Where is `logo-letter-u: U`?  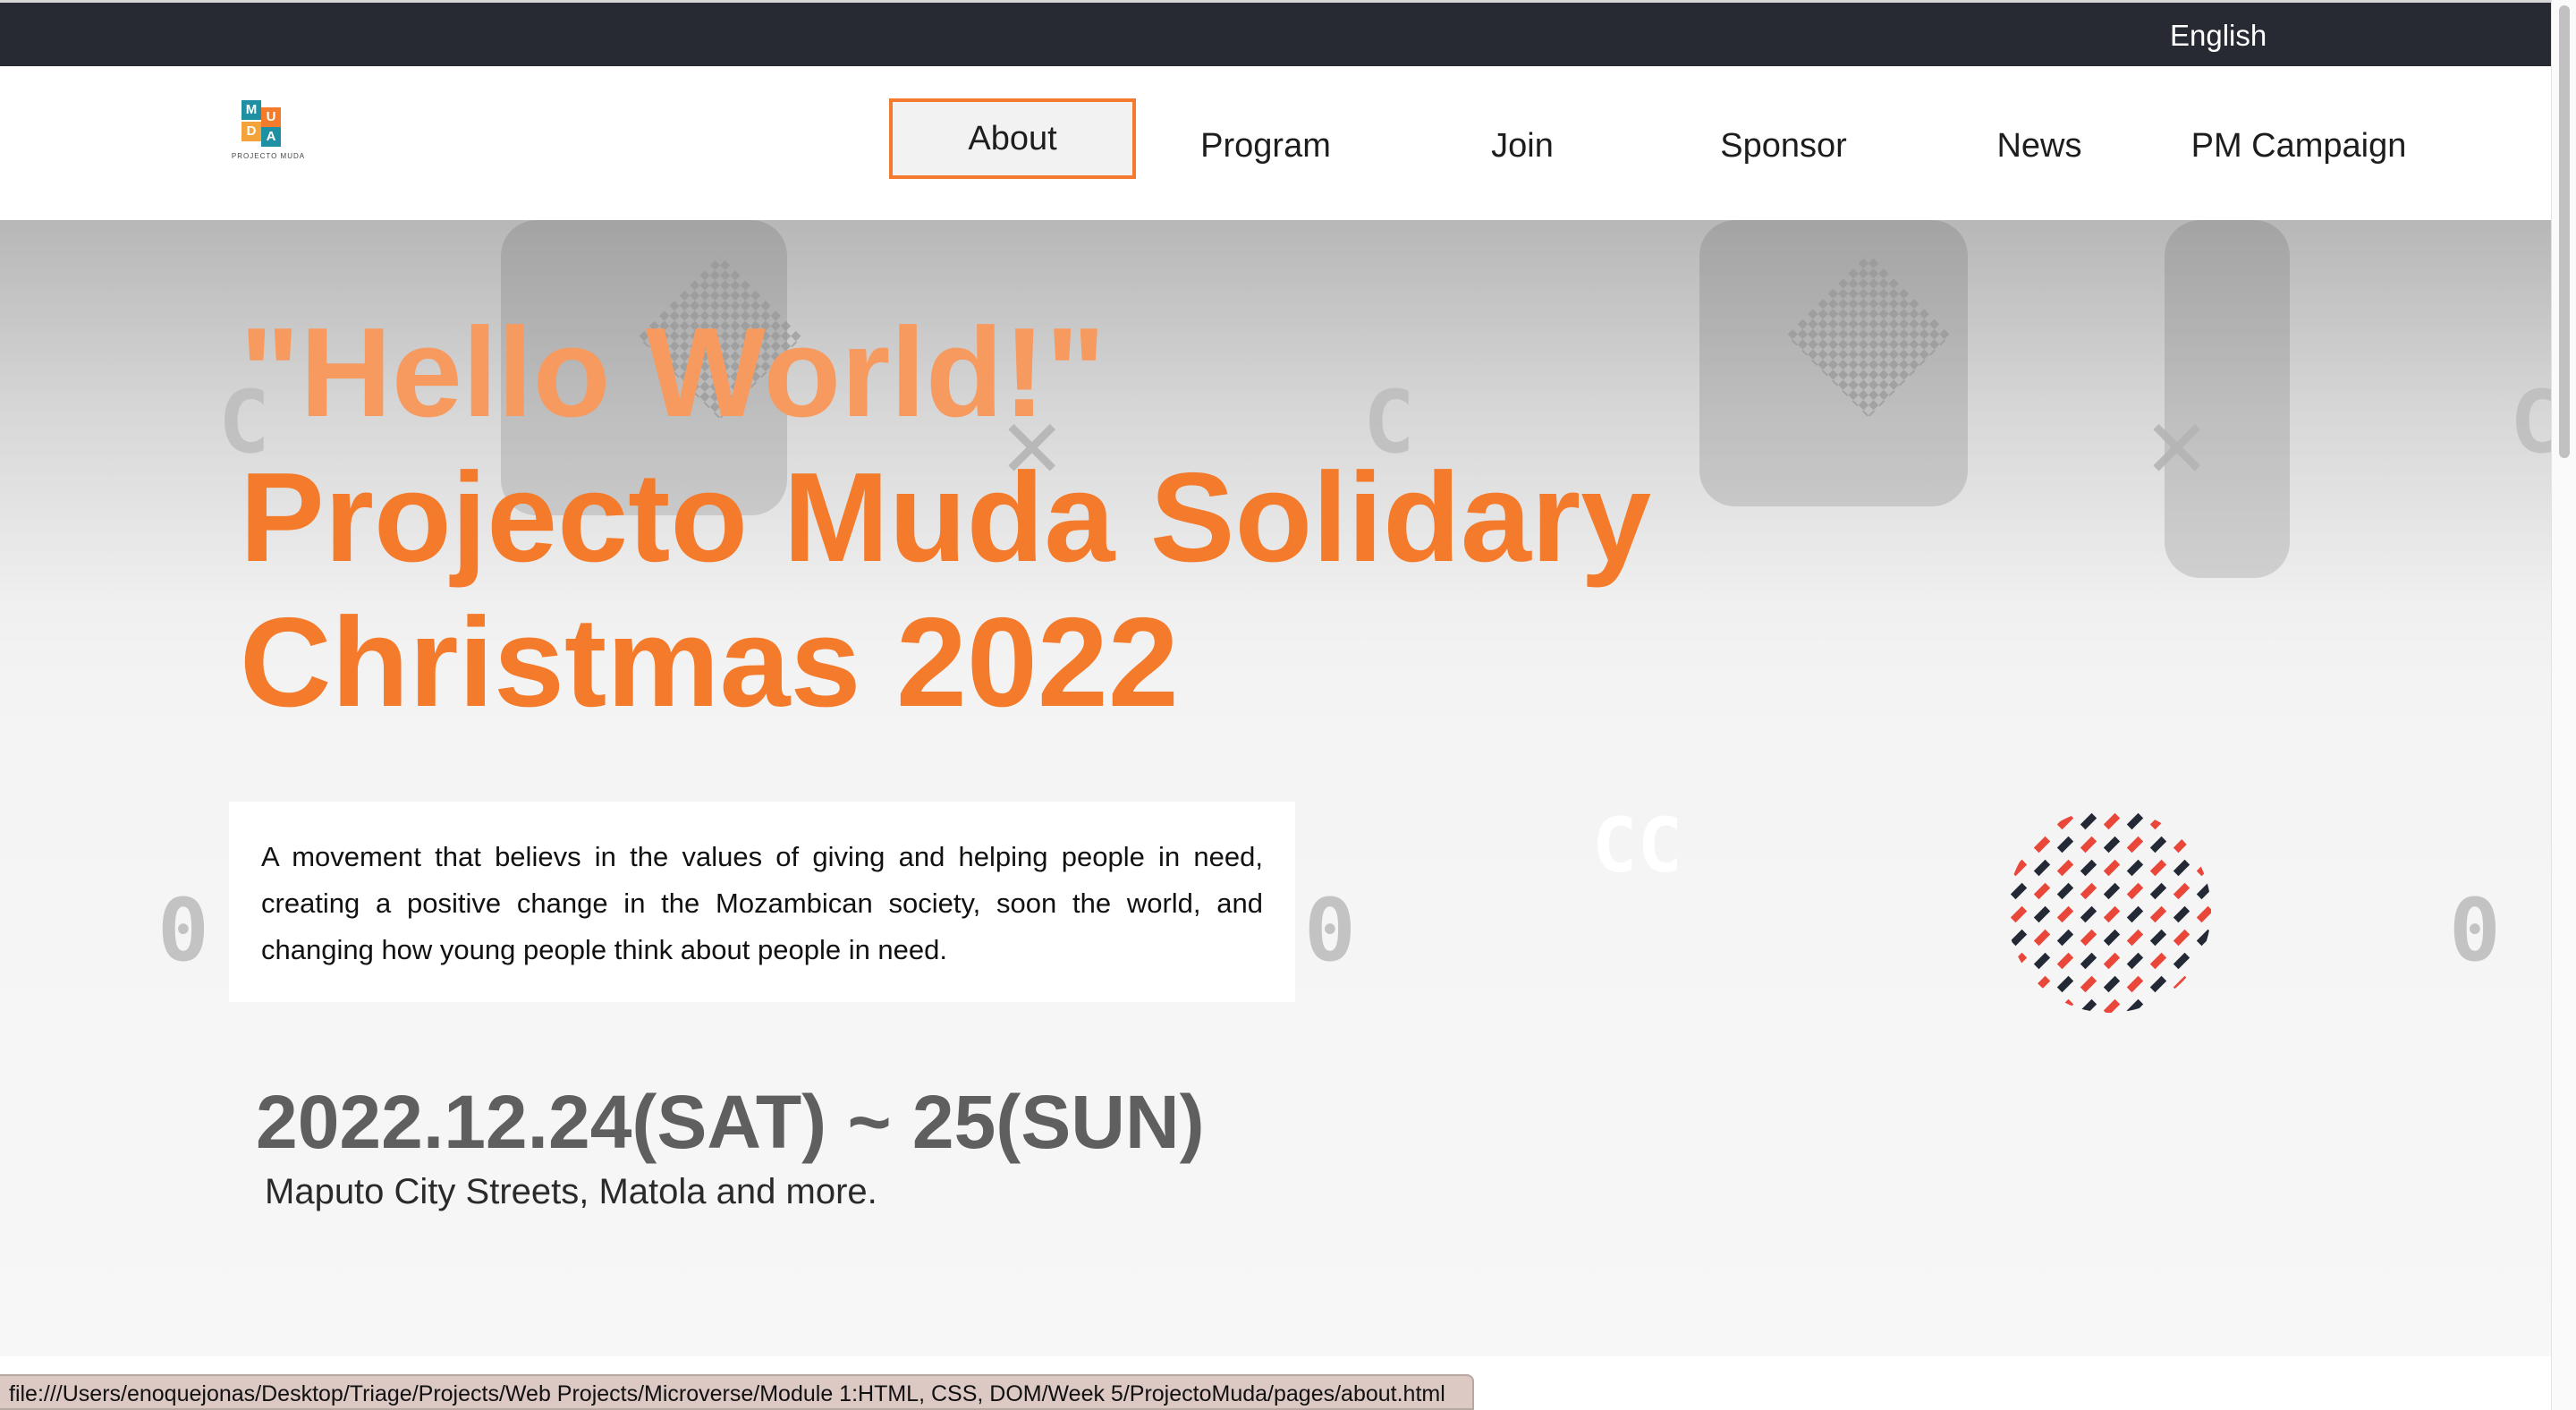
logo-letter-u: U is located at coordinates (271, 117).